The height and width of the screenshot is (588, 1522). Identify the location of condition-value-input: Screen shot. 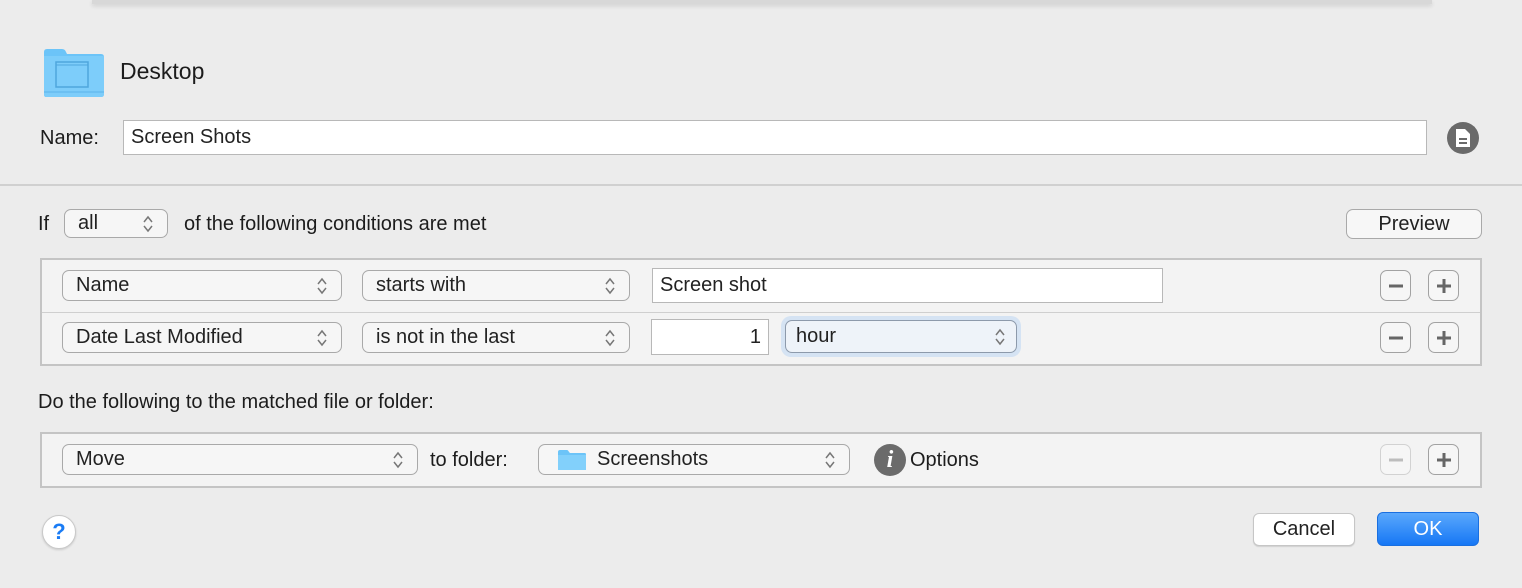
(907, 285).